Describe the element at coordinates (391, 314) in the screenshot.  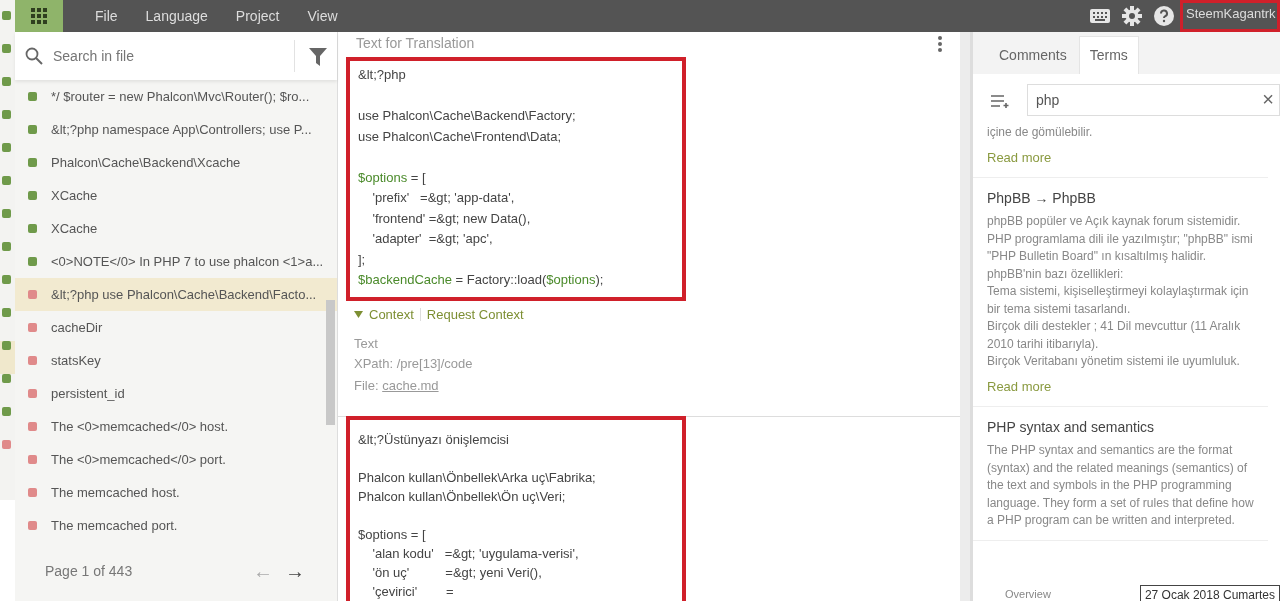
I see `context-link: Context` at that location.